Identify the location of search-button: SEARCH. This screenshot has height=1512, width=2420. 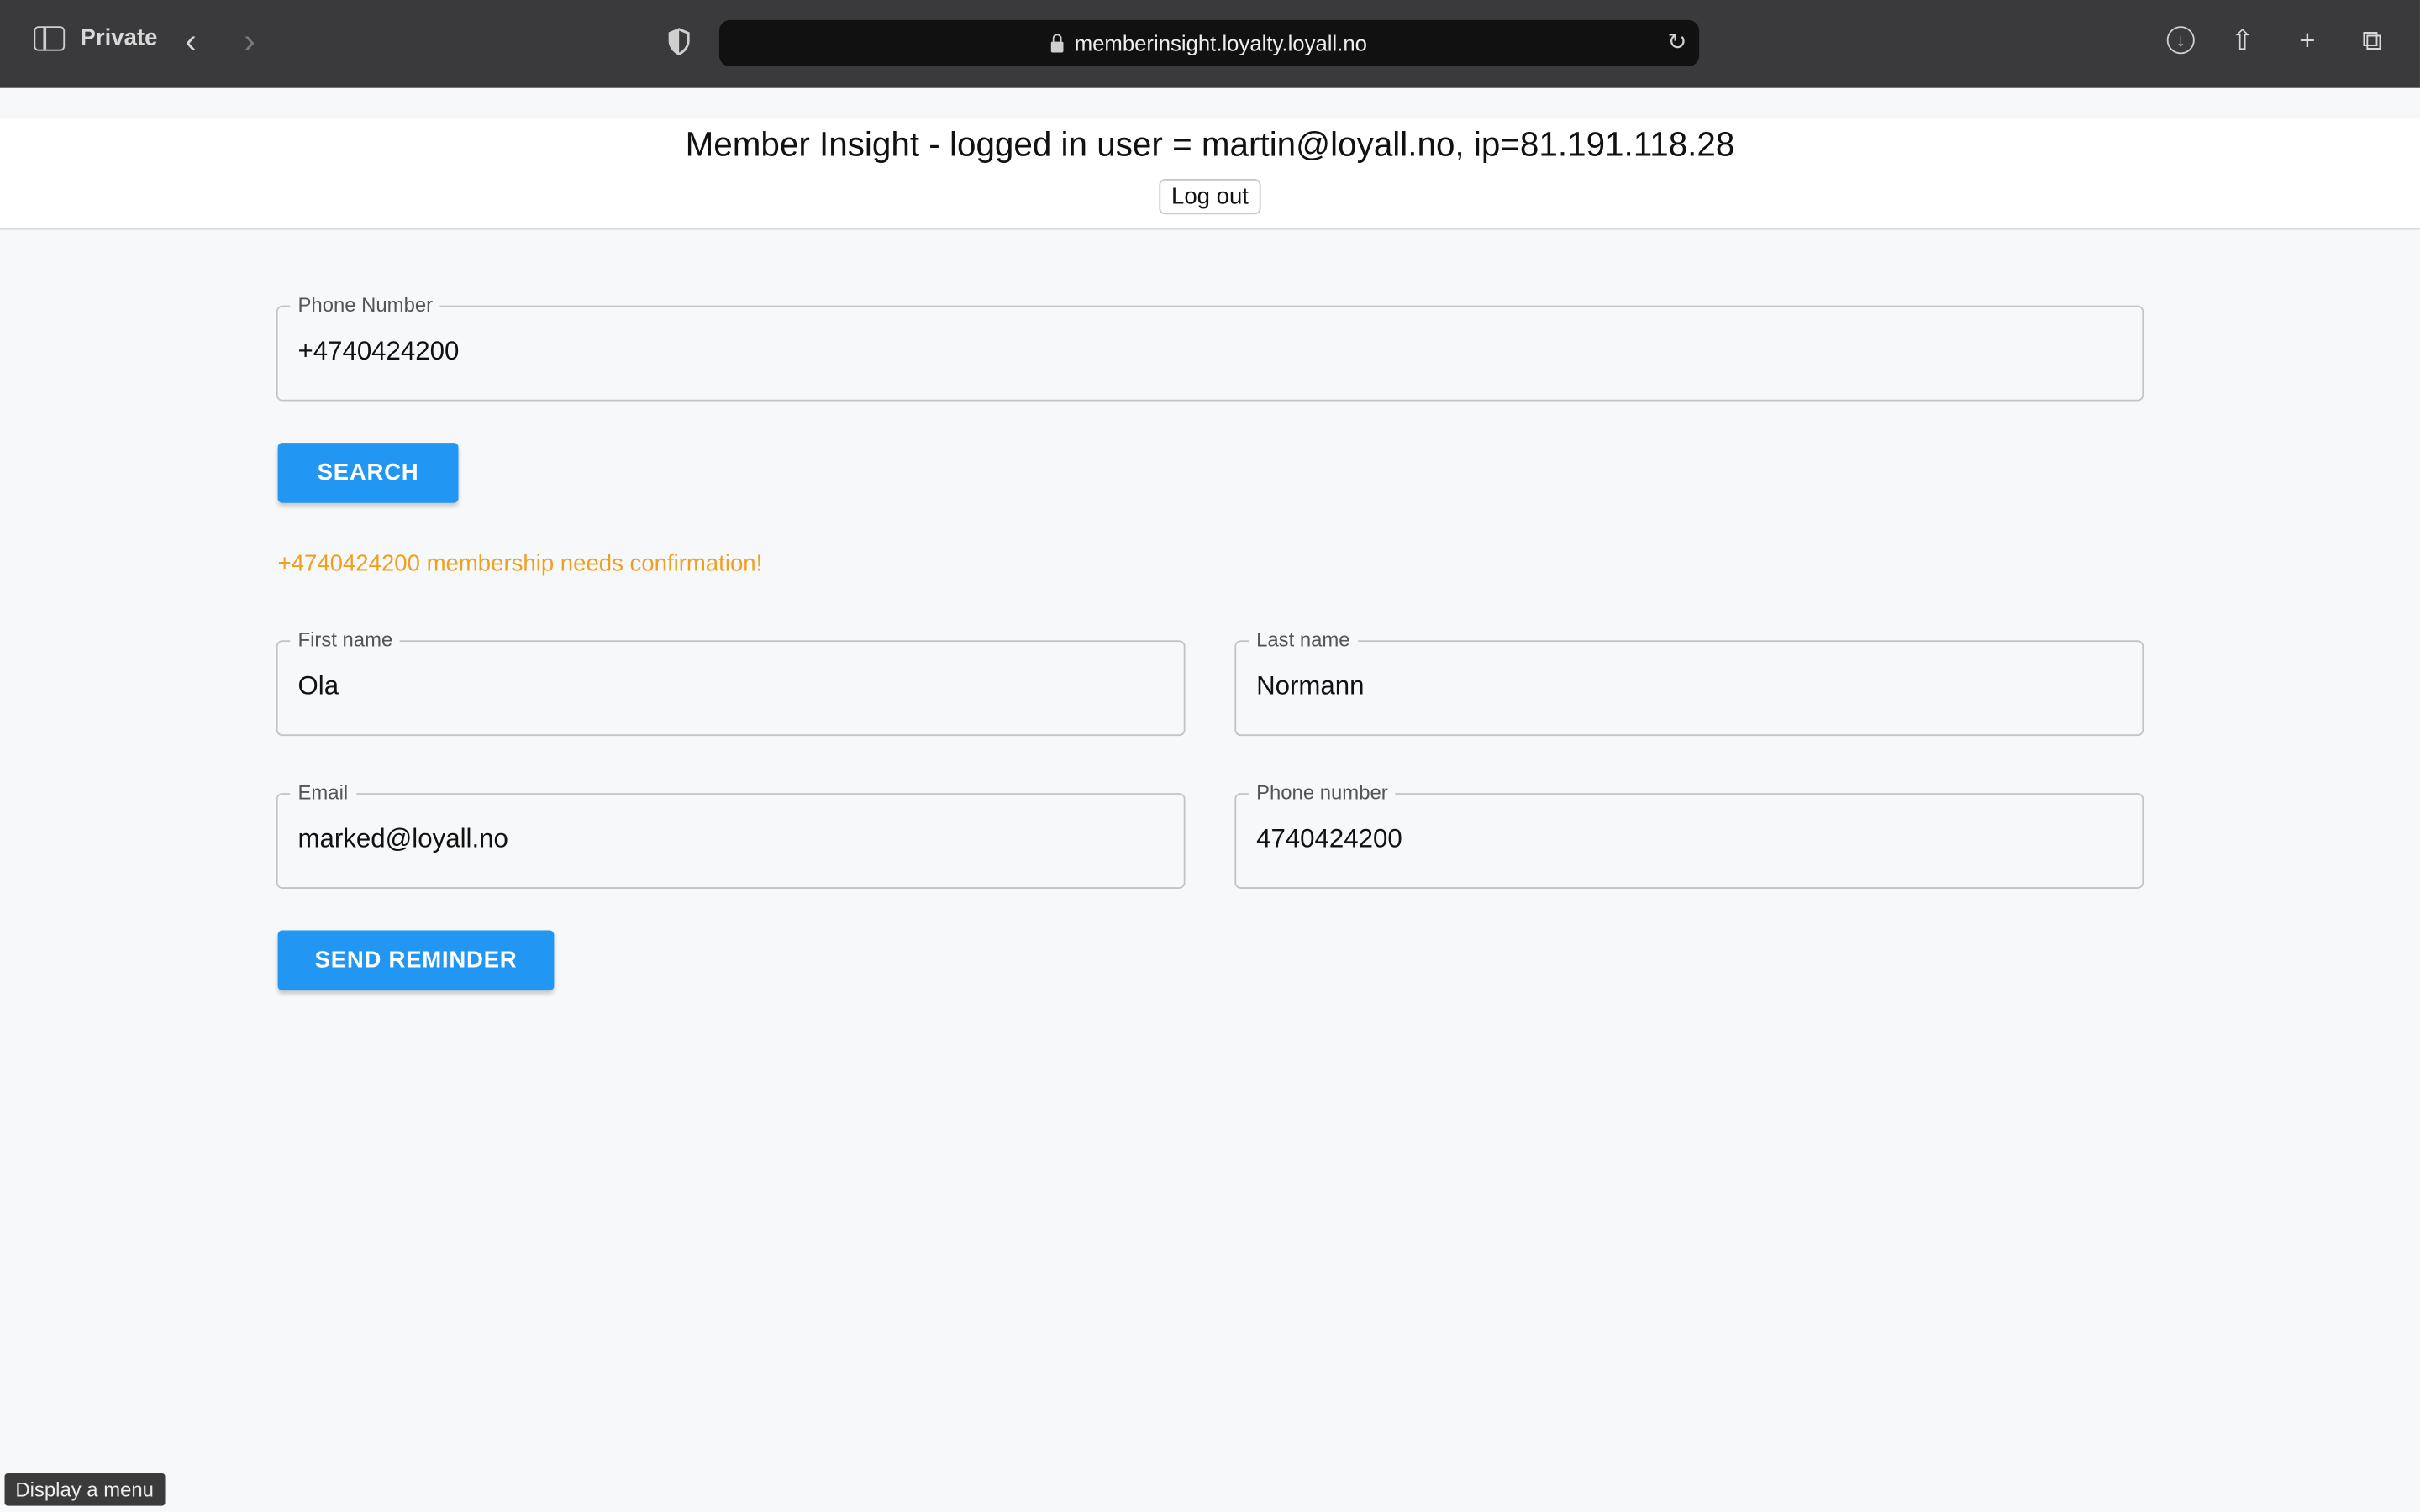
(368, 473).